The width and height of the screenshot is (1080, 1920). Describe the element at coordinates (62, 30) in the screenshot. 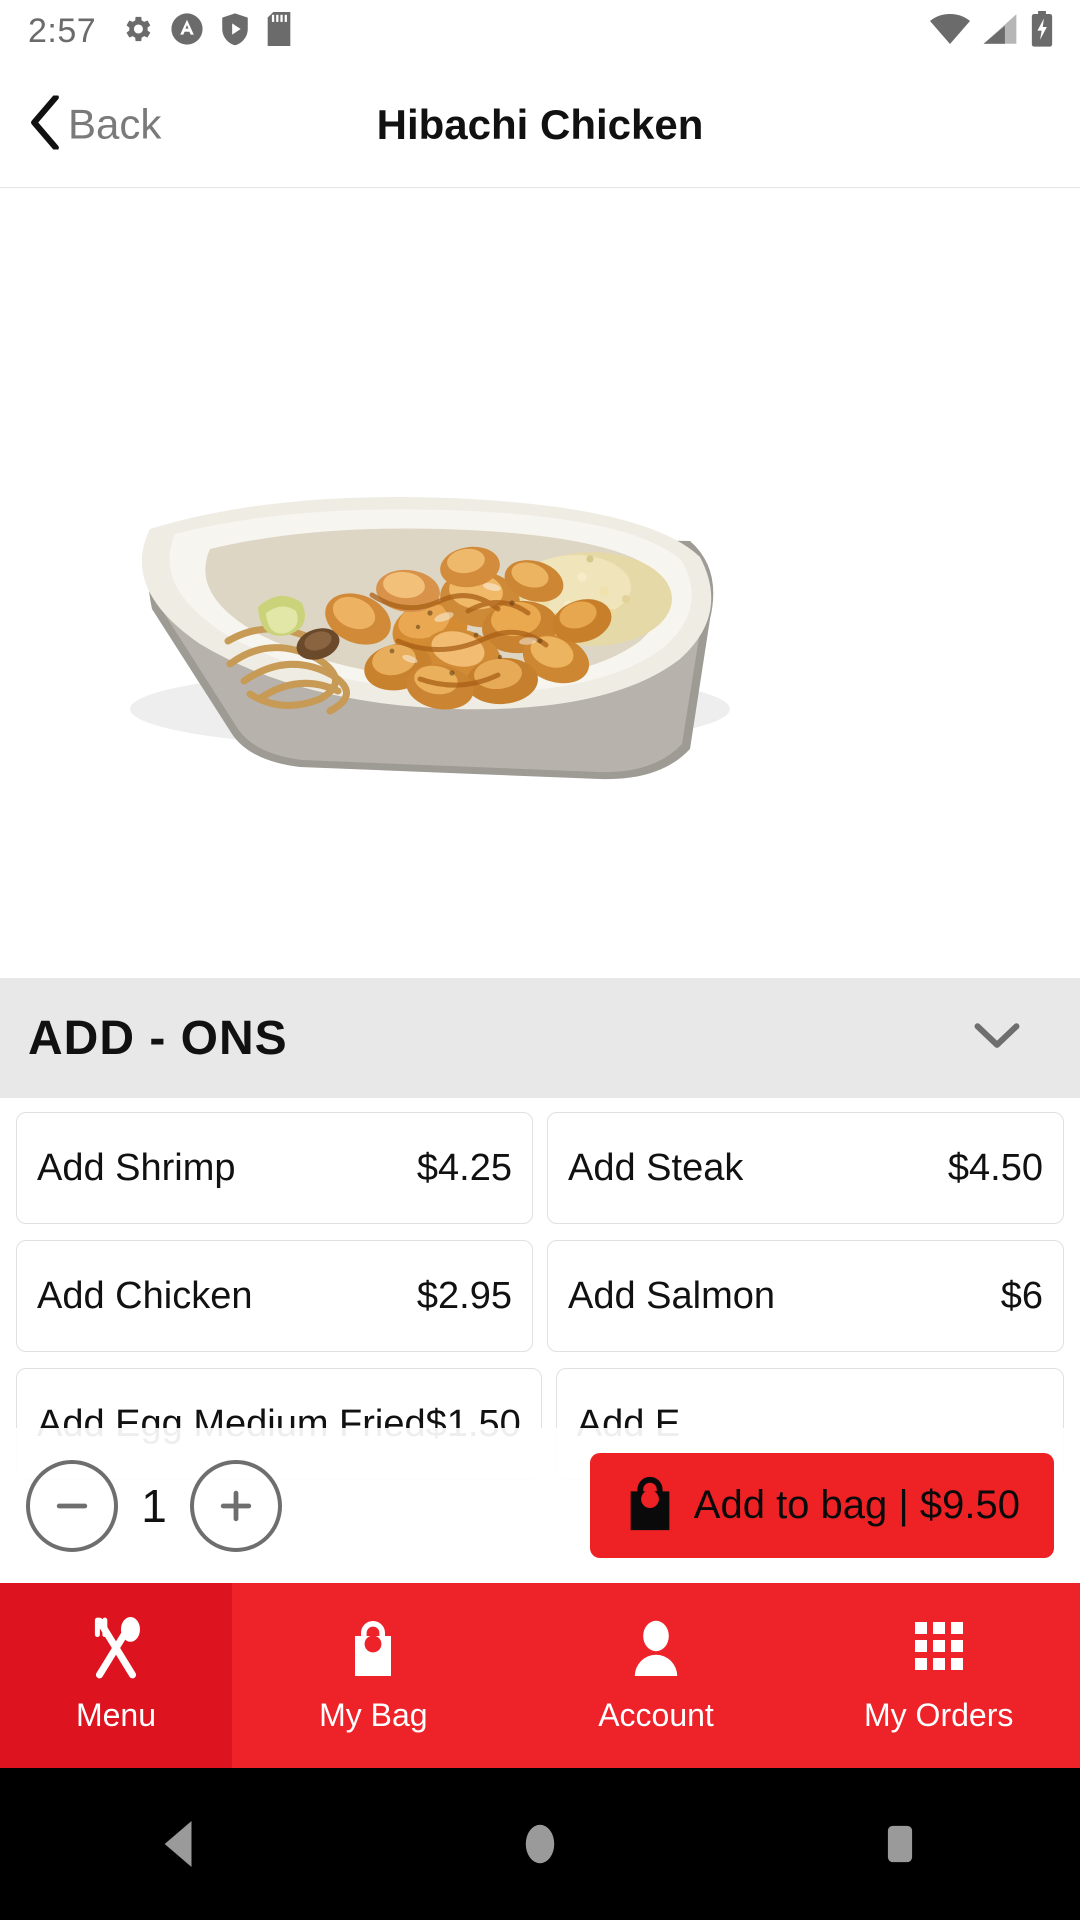

I see `status-bar-clock: 2:57` at that location.